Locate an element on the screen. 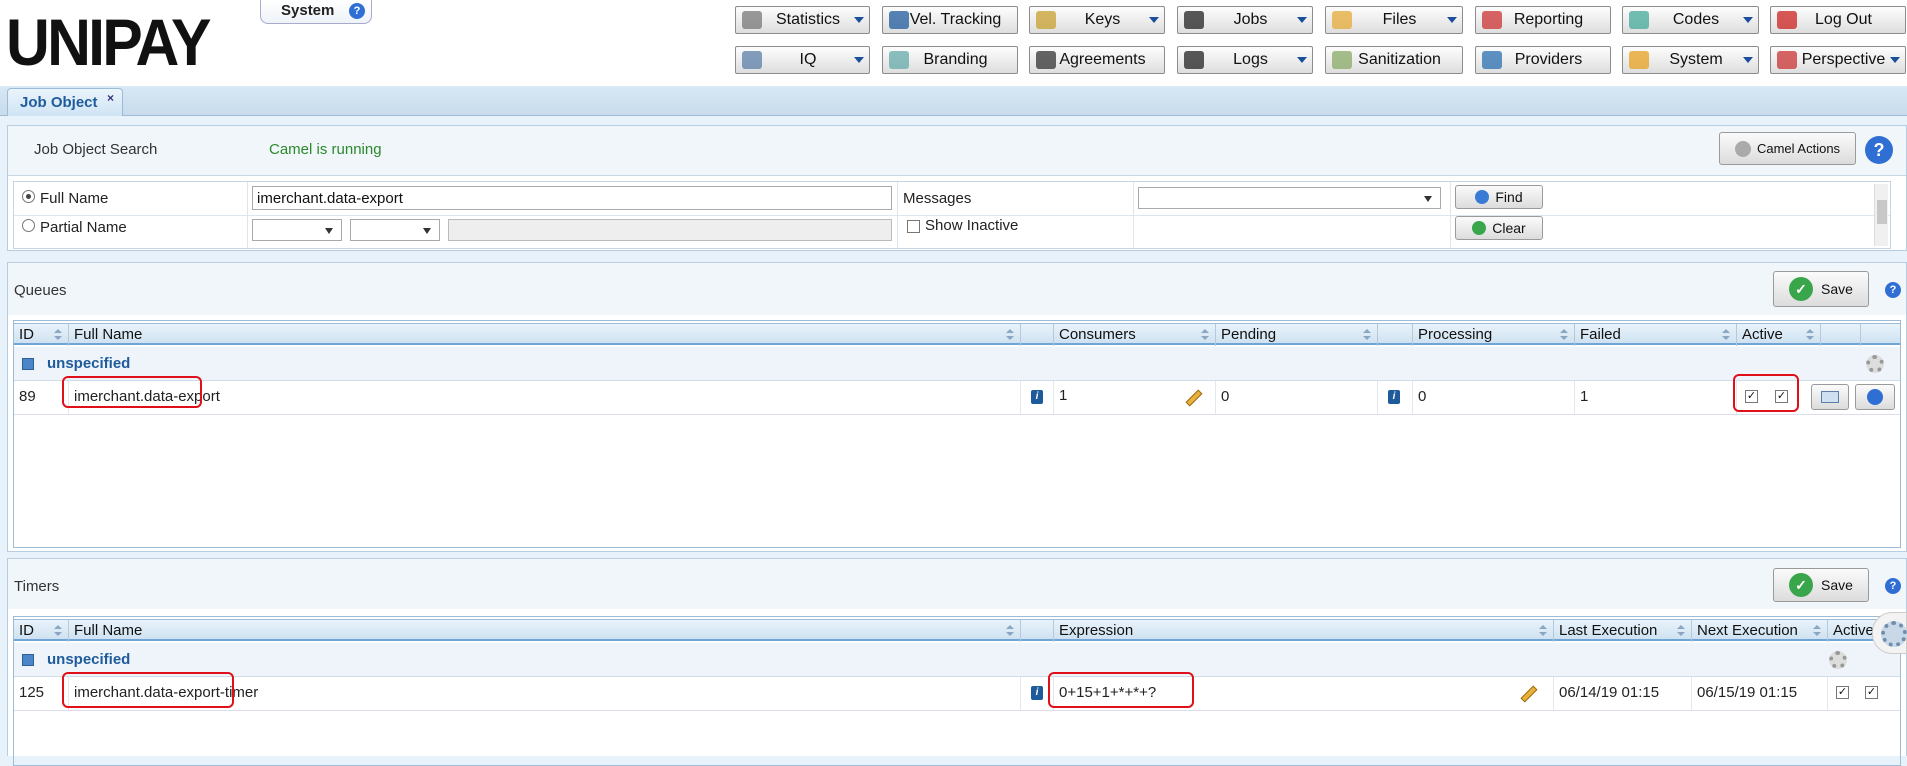 The width and height of the screenshot is (1907, 766). col-id-label: ID is located at coordinates (26, 630).